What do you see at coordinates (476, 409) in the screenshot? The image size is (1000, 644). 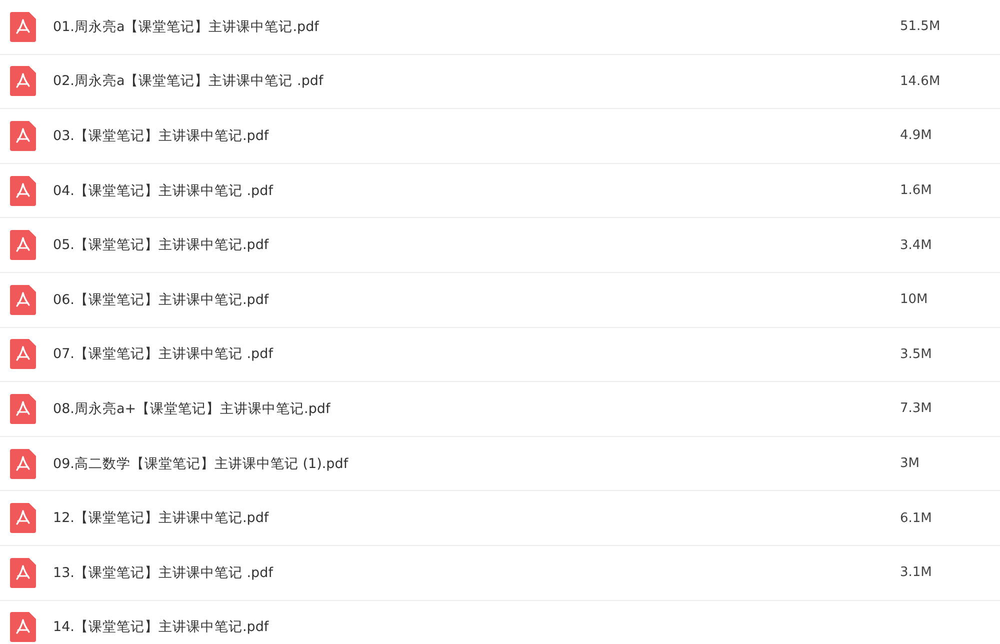 I see `file-name: 08.周永亮a+【课堂笔记】主讲课中笔记.pdf` at bounding box center [476, 409].